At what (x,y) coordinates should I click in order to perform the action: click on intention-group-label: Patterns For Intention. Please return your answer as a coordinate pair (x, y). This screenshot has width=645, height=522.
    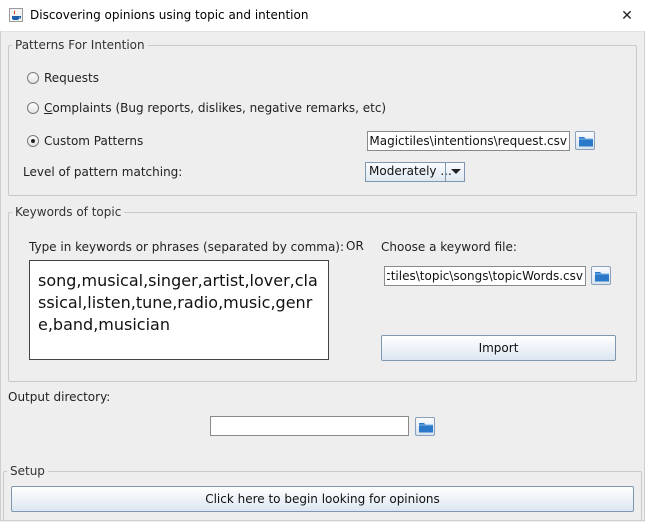
    Looking at the image, I should click on (80, 45).